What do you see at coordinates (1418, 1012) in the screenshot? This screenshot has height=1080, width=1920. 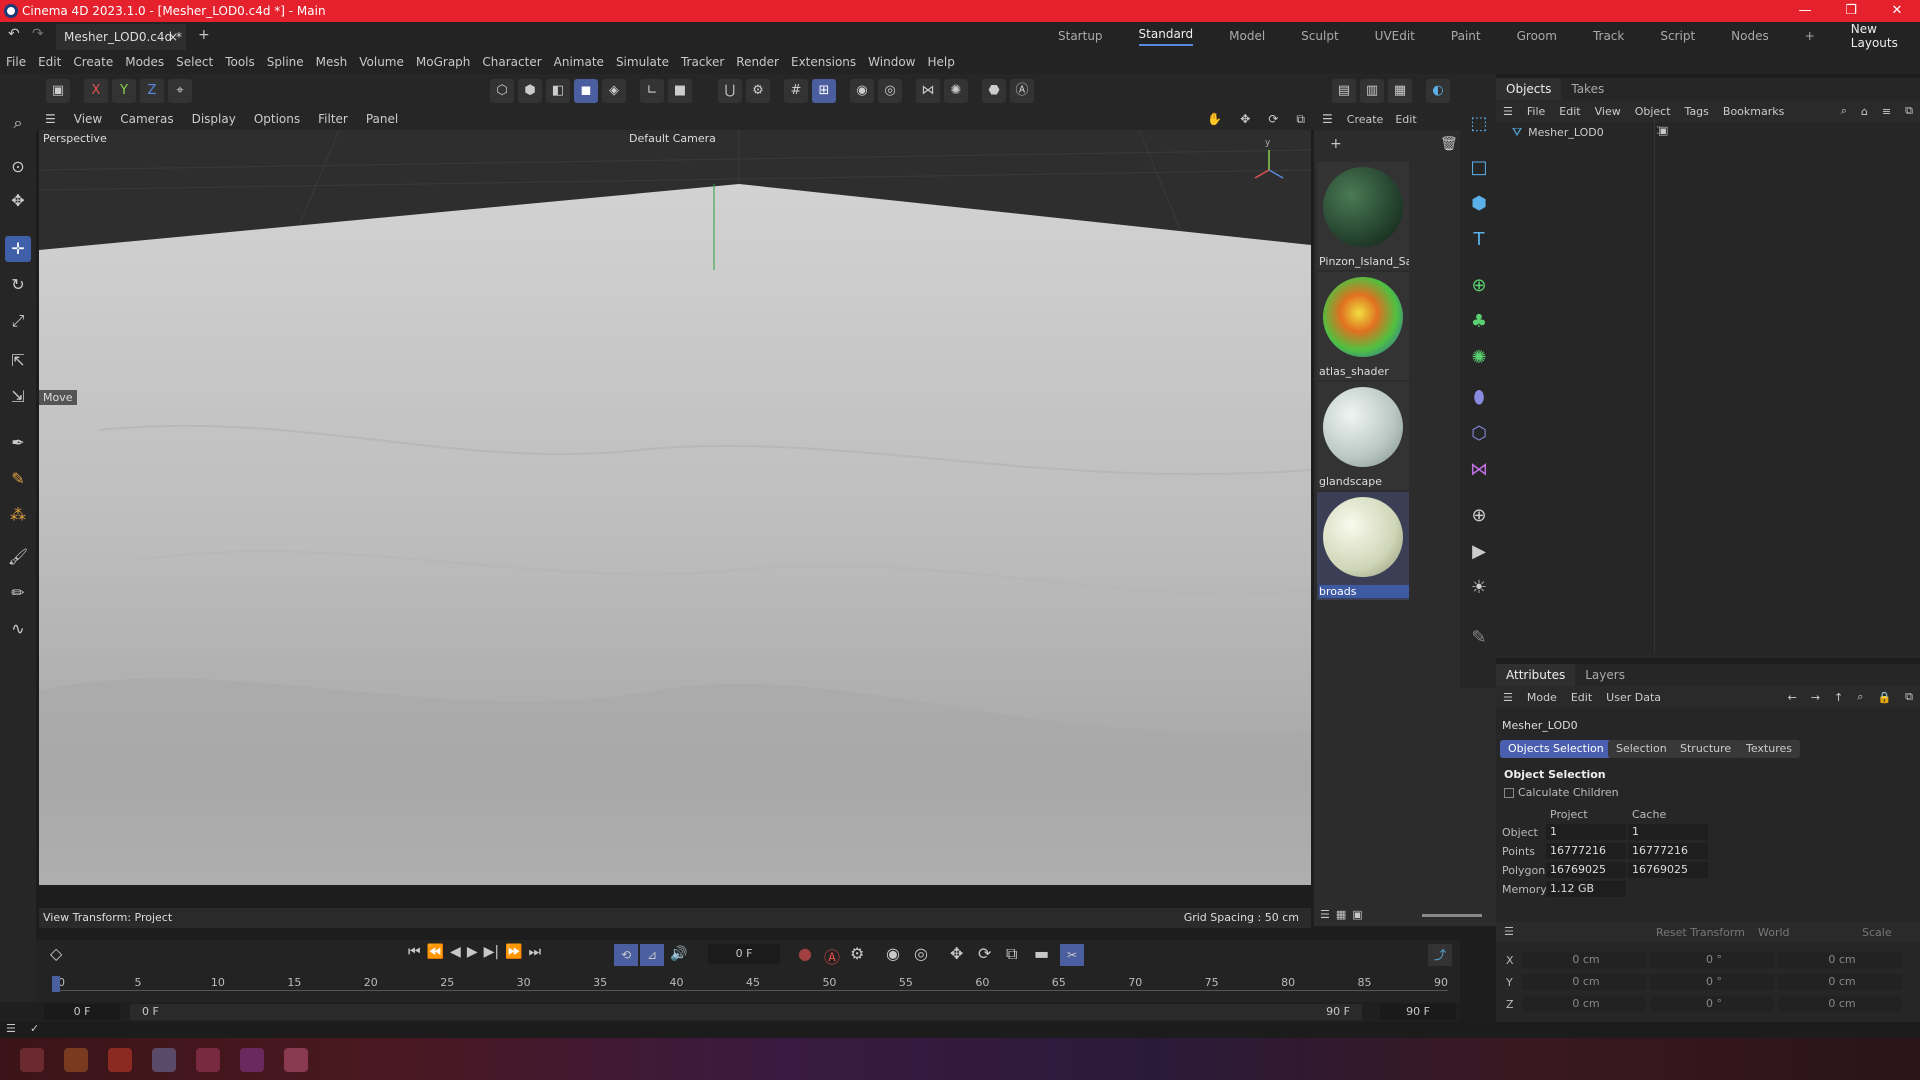 I see `end-frame-field: 90 F` at bounding box center [1418, 1012].